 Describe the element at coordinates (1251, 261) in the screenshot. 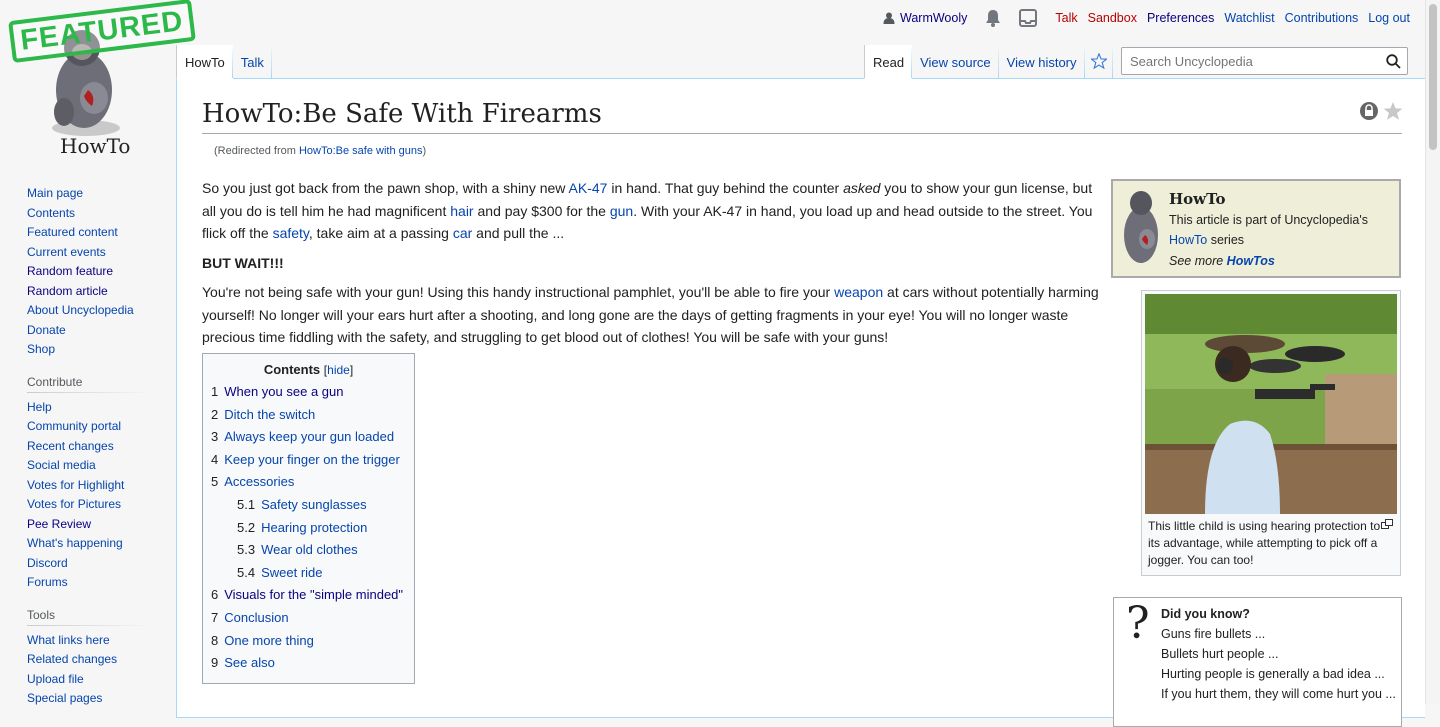

I see `howtos-link: HowTos` at that location.